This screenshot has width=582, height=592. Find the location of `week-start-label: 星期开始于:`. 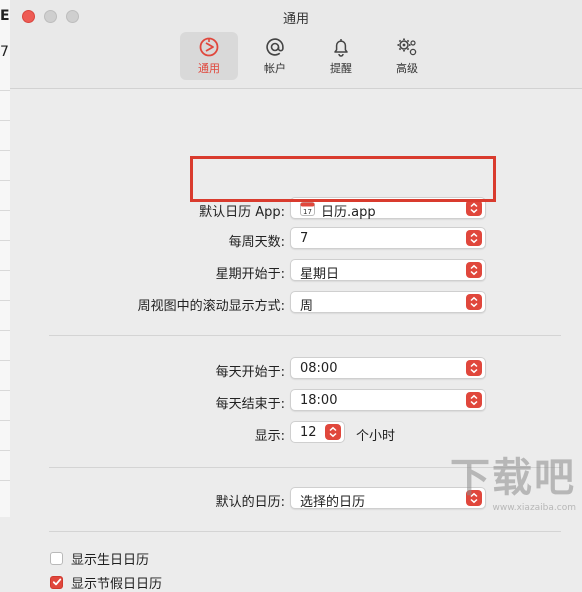

week-start-label: 星期开始于: is located at coordinates (250, 274).